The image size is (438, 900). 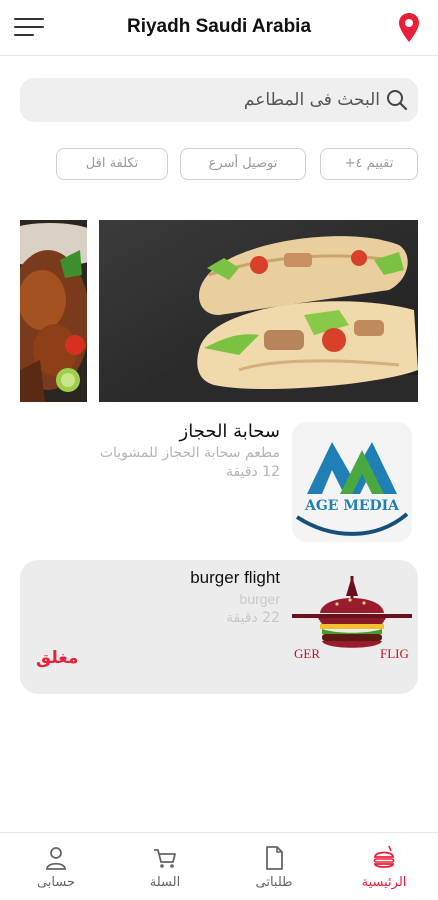 I want to click on location-pin-icon, so click(x=409, y=28).